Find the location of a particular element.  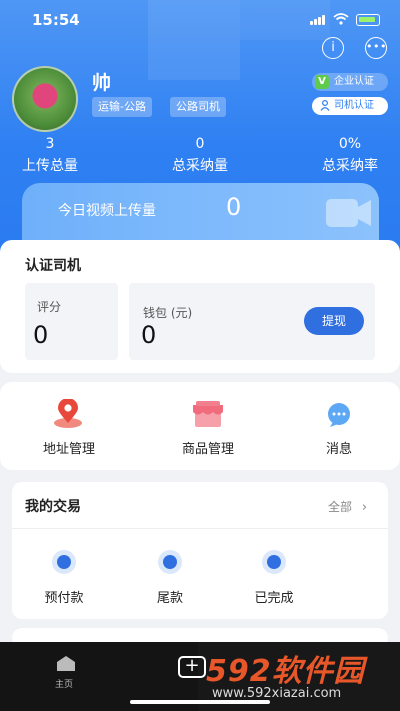

score-box: 评分 0 is located at coordinates (71, 321).